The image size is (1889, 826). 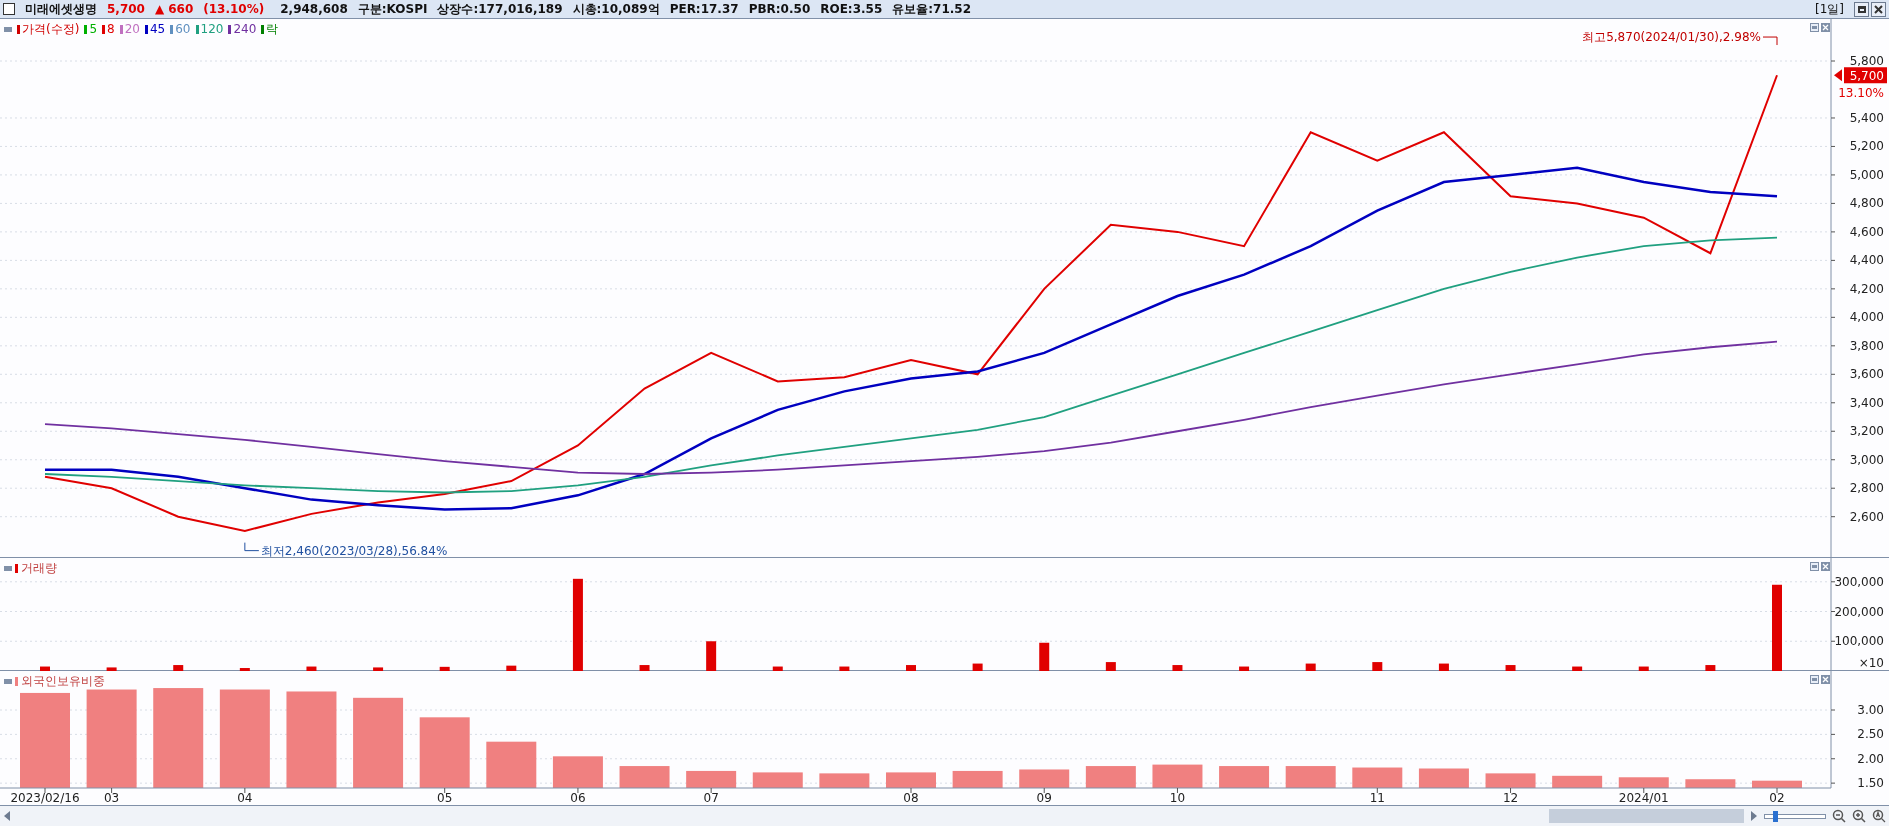 I want to click on legend-label: 120, so click(x=212, y=29).